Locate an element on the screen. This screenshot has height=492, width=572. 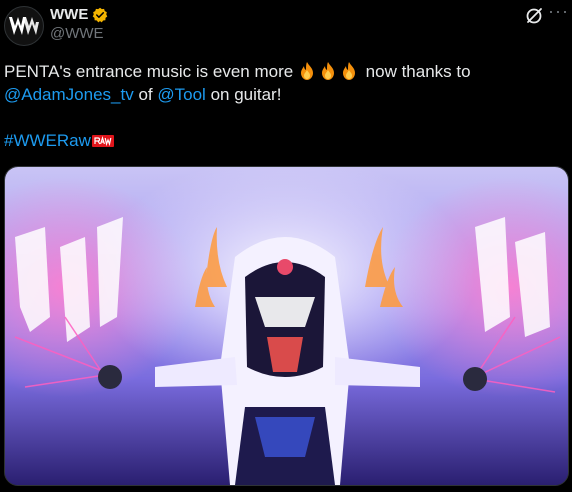
raw-badge-icon is located at coordinates (102, 141).